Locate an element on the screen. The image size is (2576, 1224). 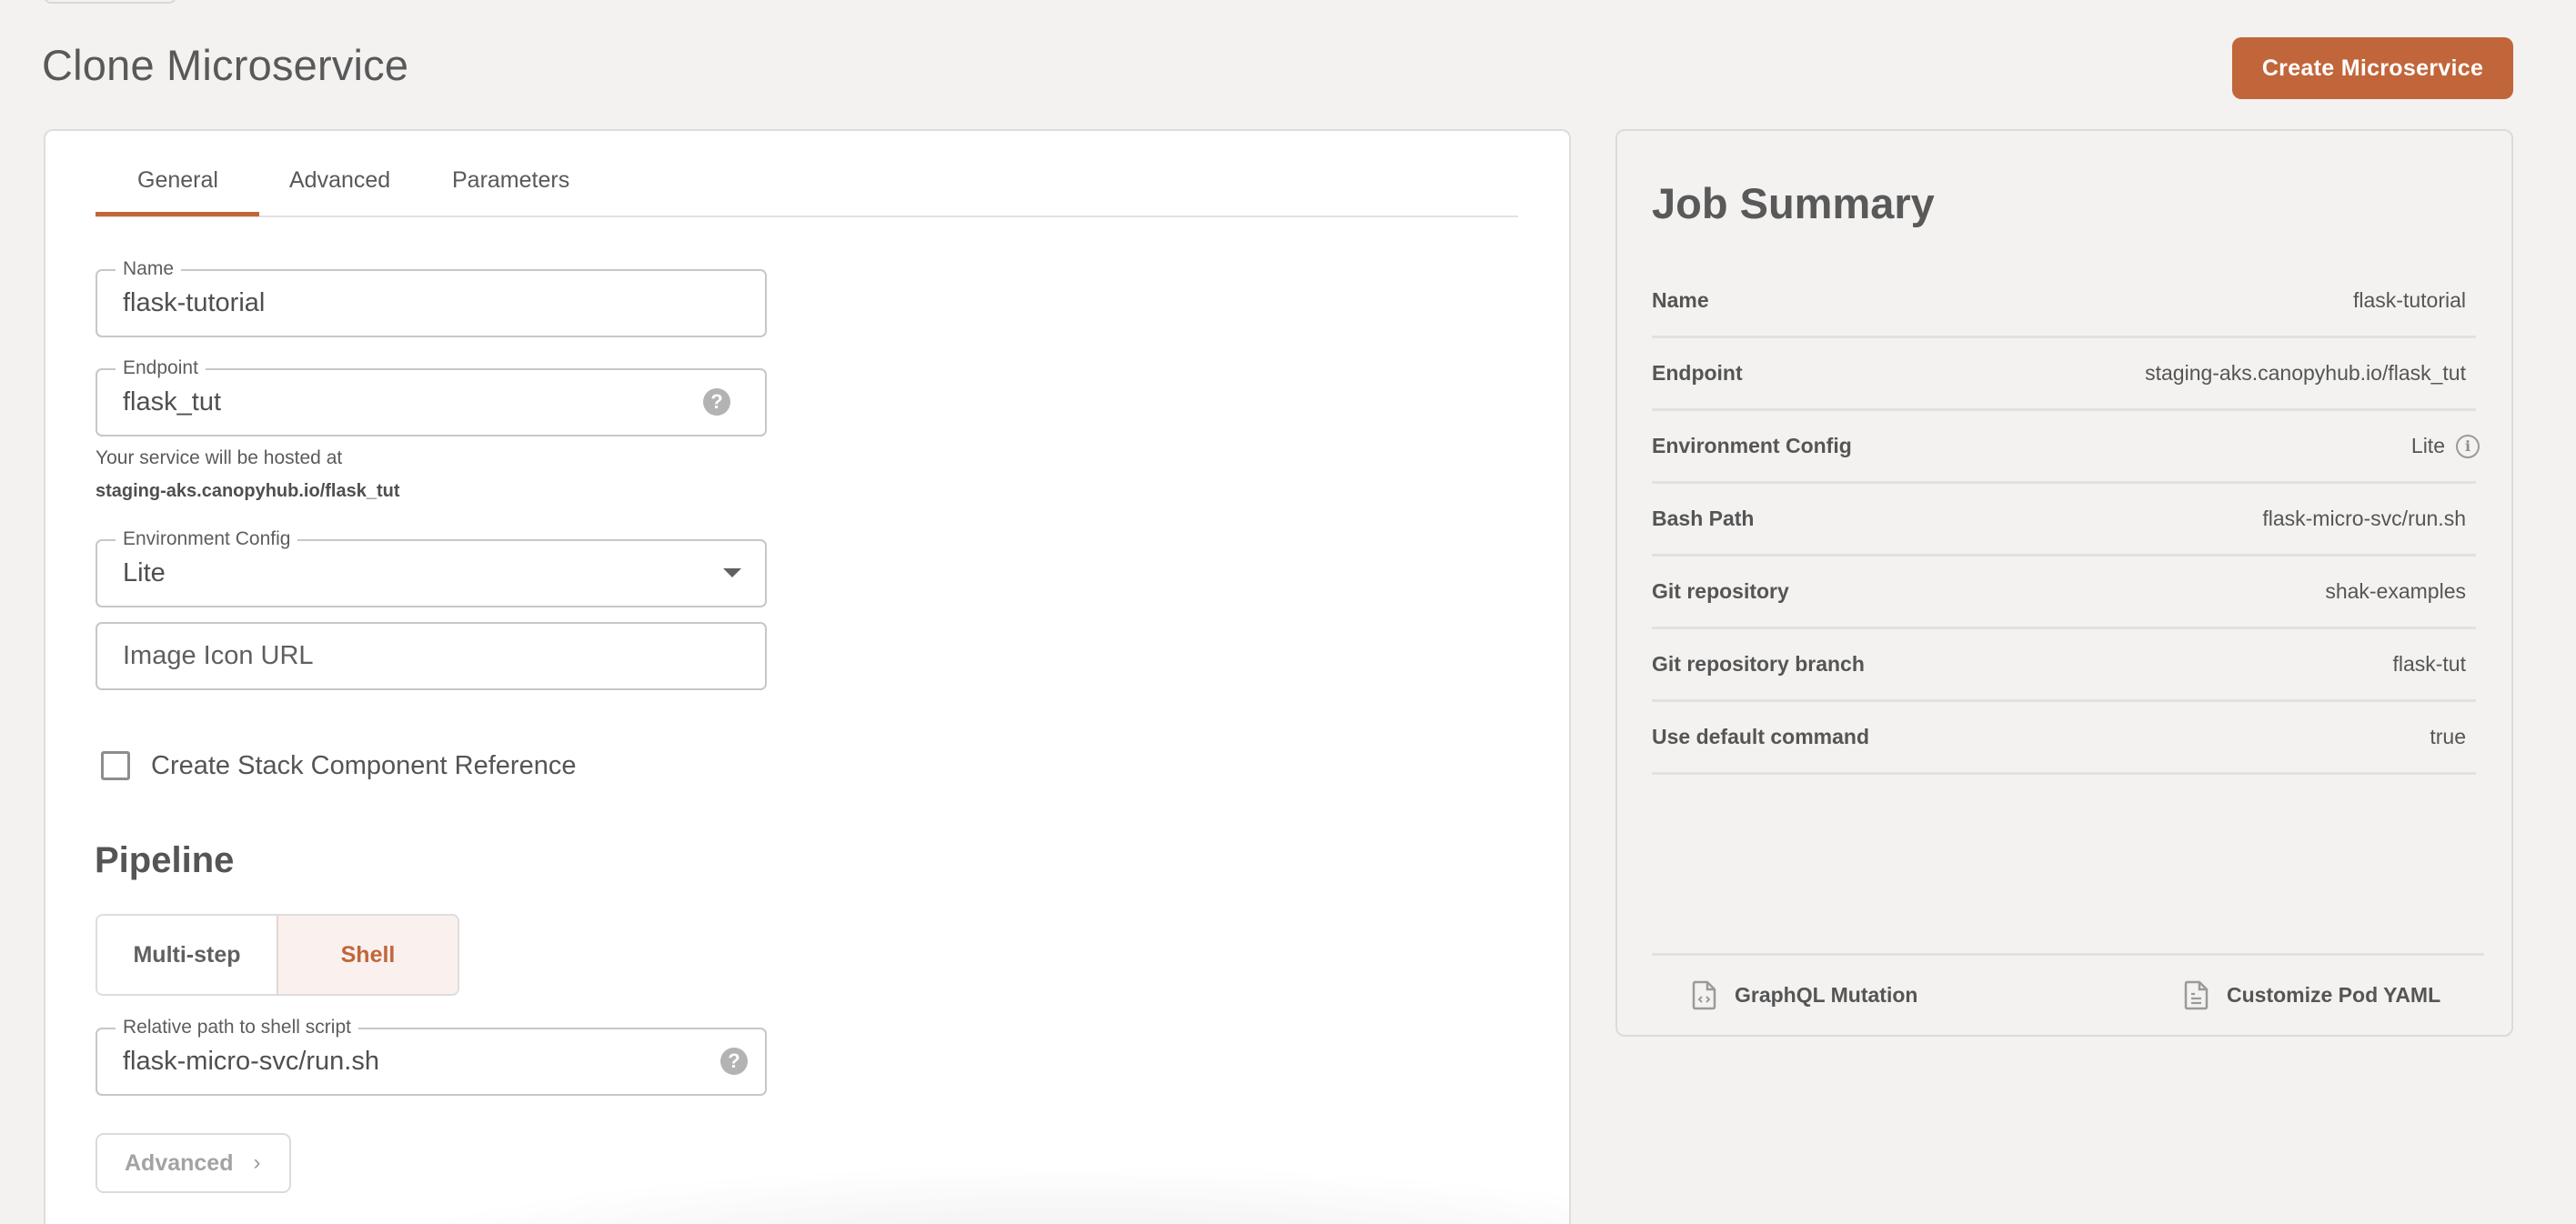
stack-component-reference-checkbox is located at coordinates (115, 765).